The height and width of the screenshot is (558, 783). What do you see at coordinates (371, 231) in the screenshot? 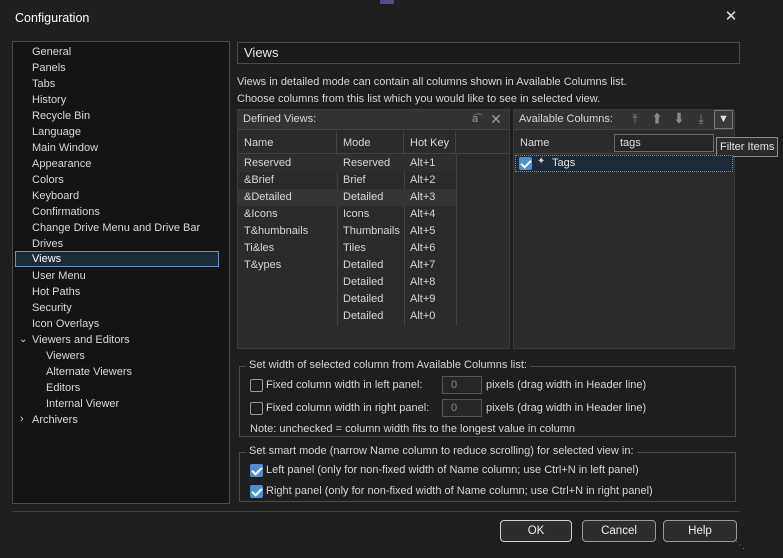
I see `table-cell-mode: Thumbnails` at bounding box center [371, 231].